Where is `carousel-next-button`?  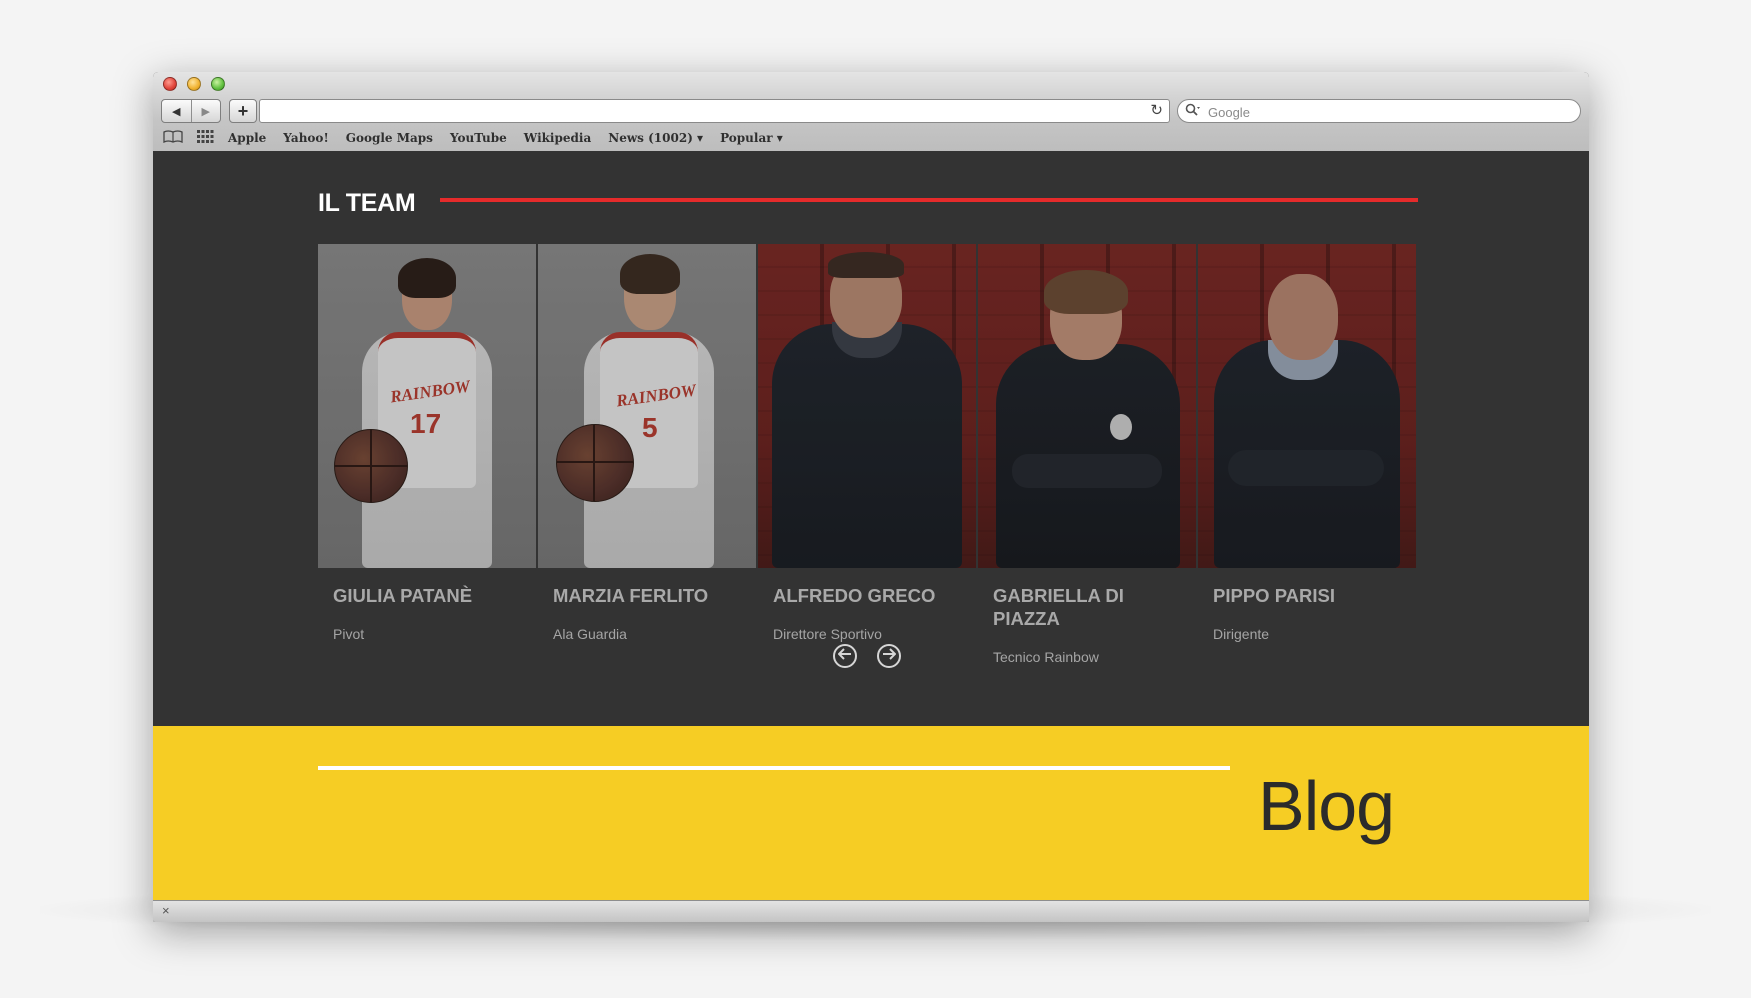 carousel-next-button is located at coordinates (889, 656).